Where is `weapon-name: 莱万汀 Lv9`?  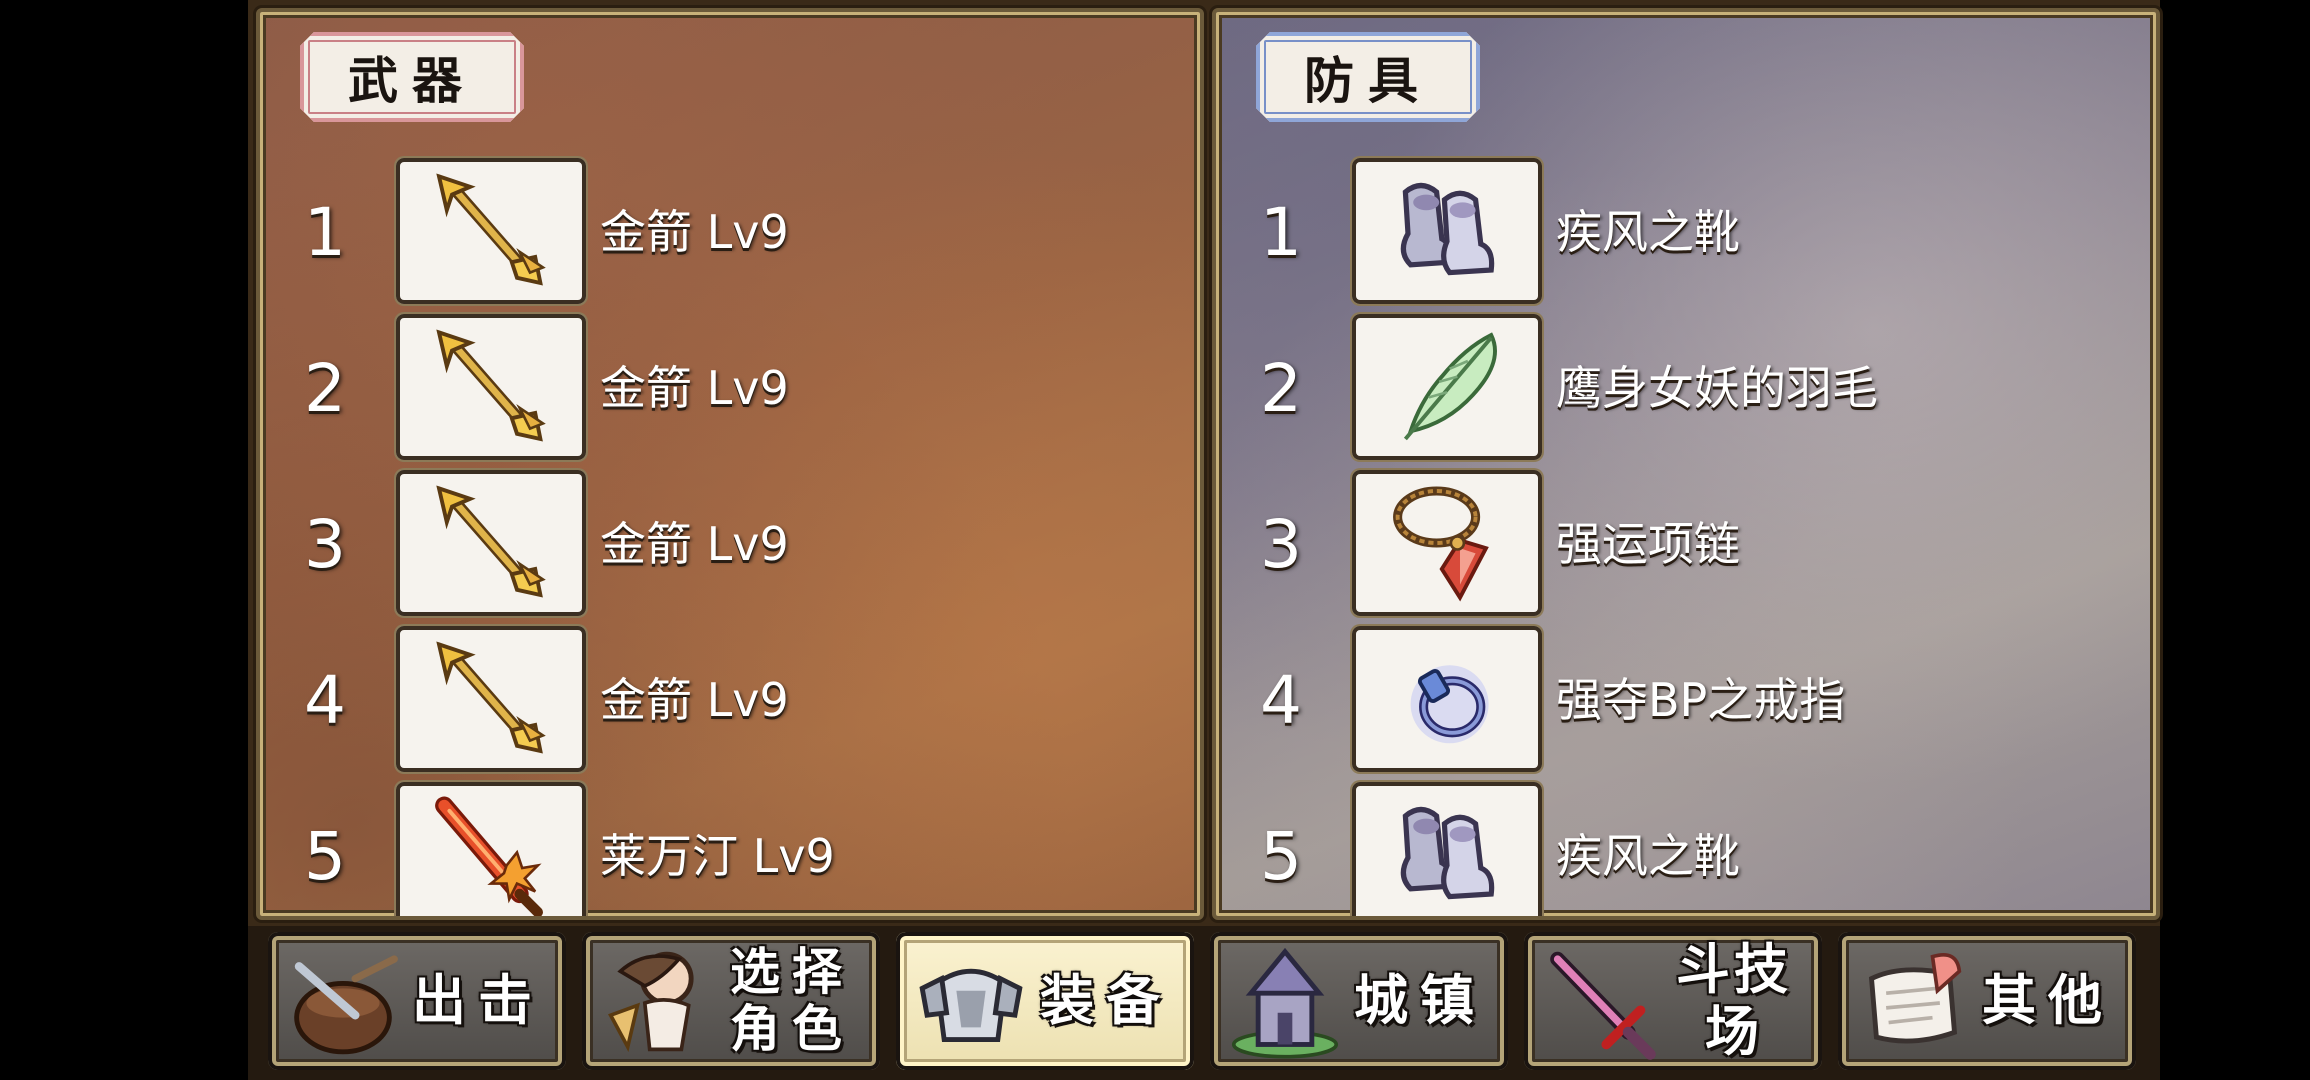
weapon-name: 莱万汀 Lv9 is located at coordinates (717, 856).